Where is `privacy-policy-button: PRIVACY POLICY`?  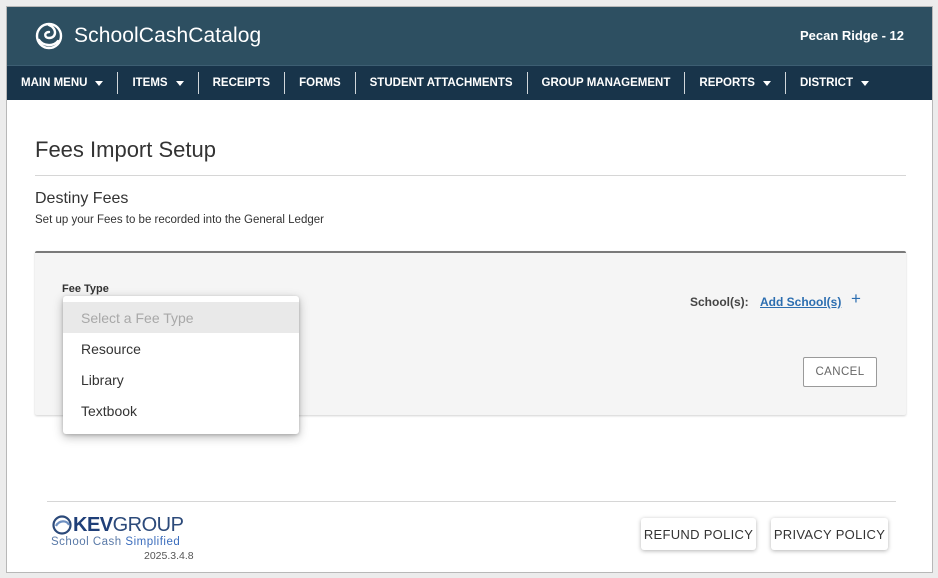 privacy-policy-button: PRIVACY POLICY is located at coordinates (829, 534).